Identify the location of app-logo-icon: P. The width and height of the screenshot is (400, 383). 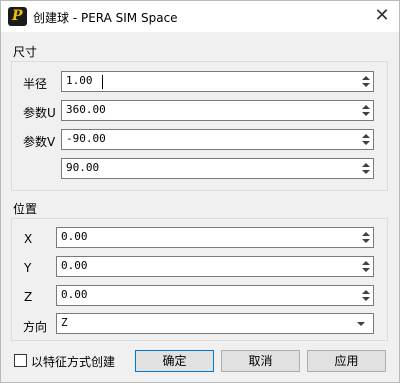
(17, 16).